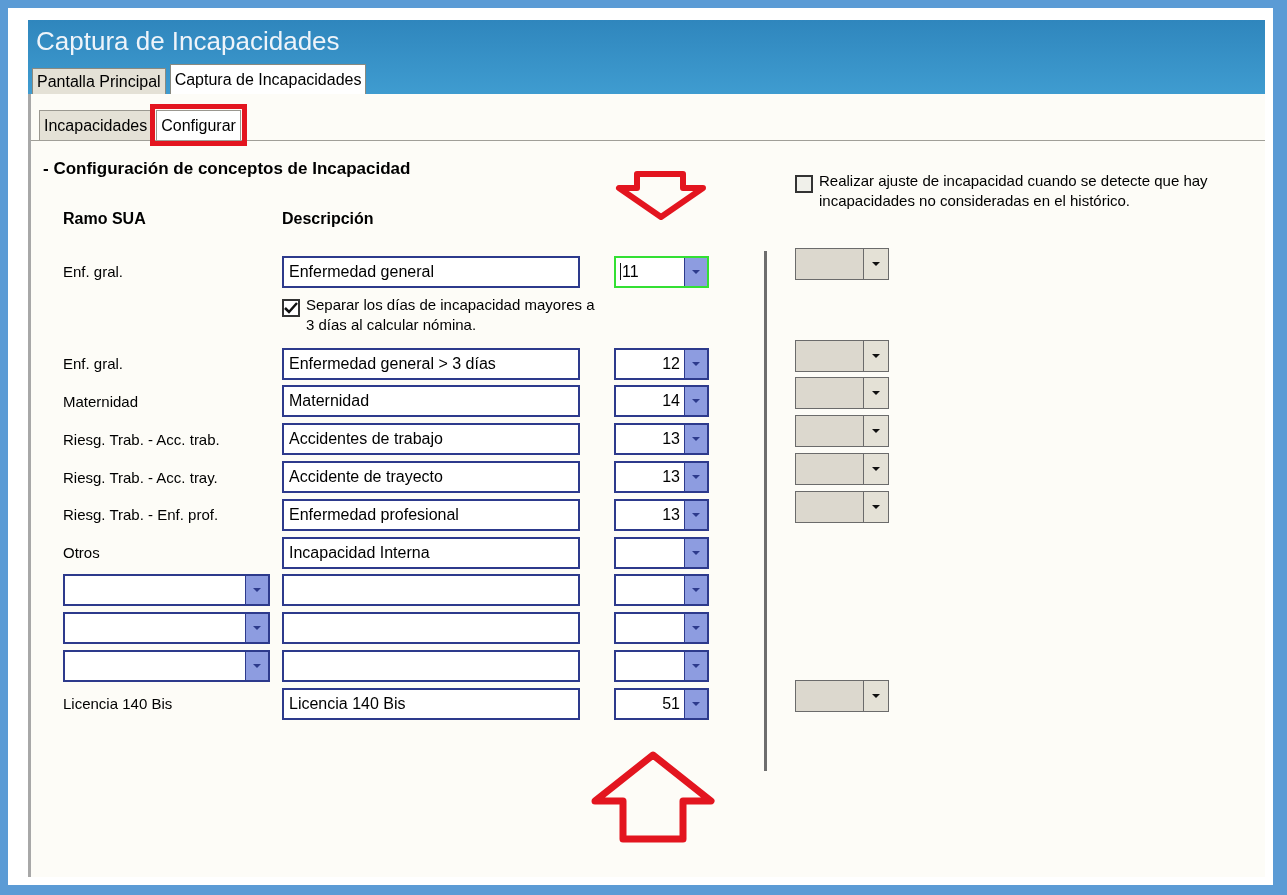  What do you see at coordinates (431, 363) in the screenshot?
I see `description-field: Enfermedad general > 3 días` at bounding box center [431, 363].